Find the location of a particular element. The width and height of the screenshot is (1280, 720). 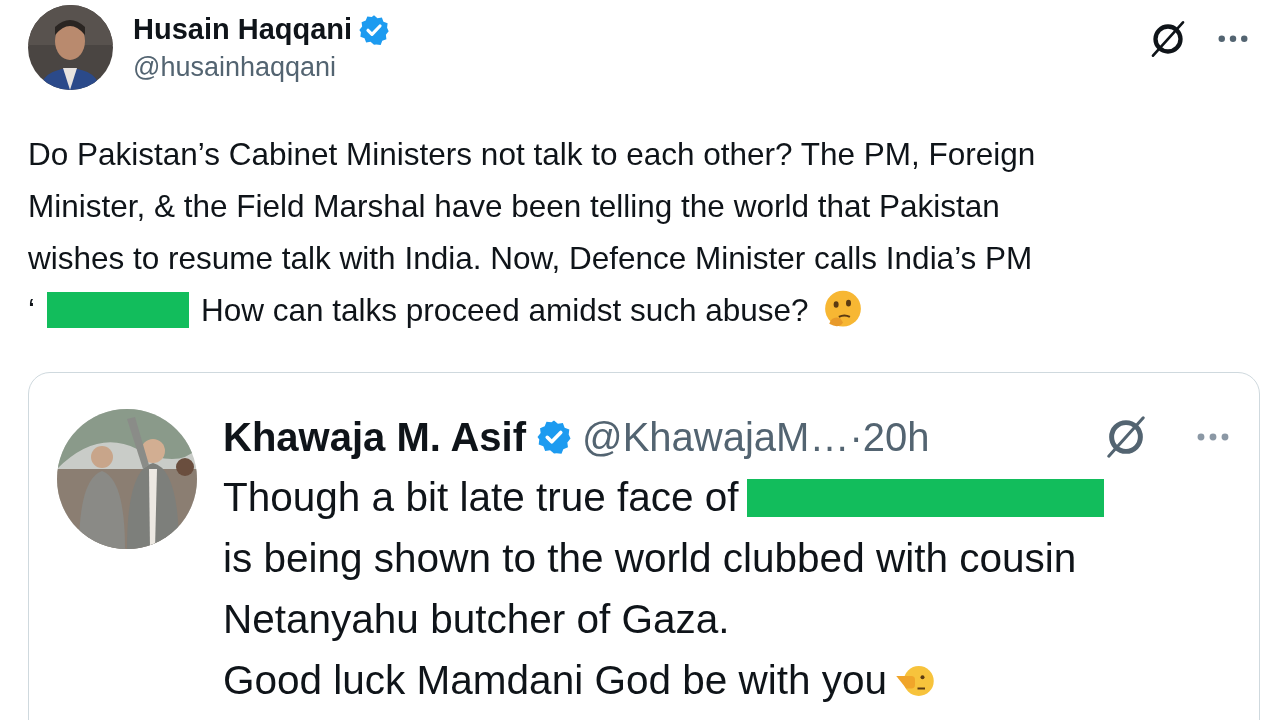

tweet-text-line: Netanyahu butcher of Gaza. is located at coordinates (476, 619).